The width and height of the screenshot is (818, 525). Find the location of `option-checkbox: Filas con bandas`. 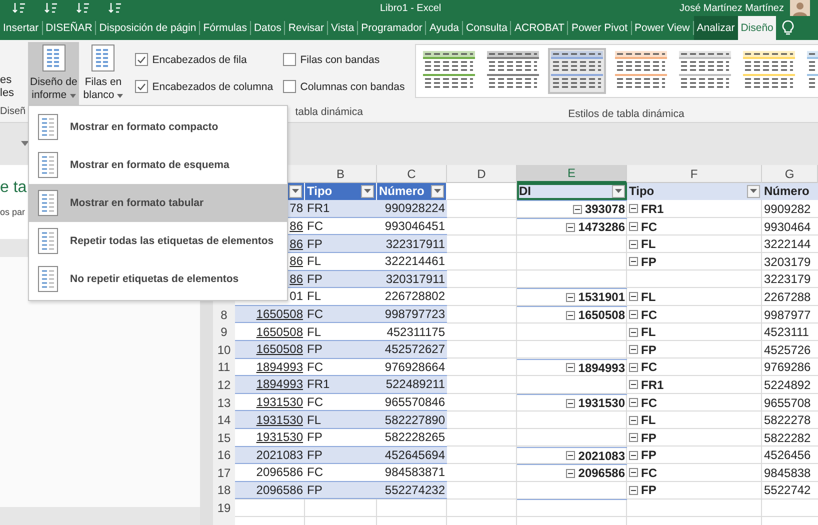

option-checkbox: Filas con bandas is located at coordinates (345, 59).